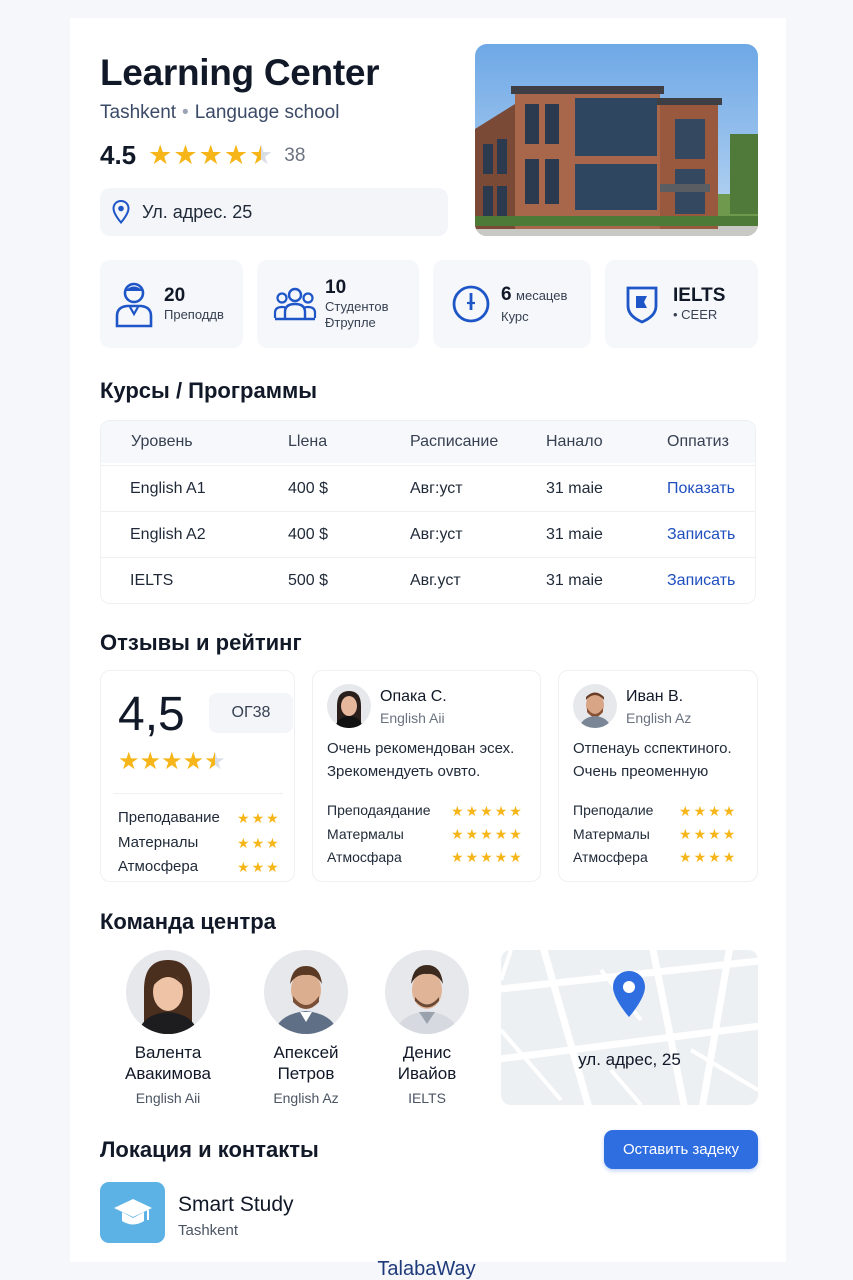 This screenshot has width=853, height=1280. What do you see at coordinates (515, 316) in the screenshot?
I see `stat-label: Курс` at bounding box center [515, 316].